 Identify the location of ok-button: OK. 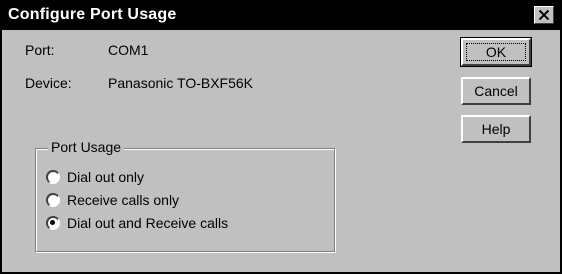
(496, 52).